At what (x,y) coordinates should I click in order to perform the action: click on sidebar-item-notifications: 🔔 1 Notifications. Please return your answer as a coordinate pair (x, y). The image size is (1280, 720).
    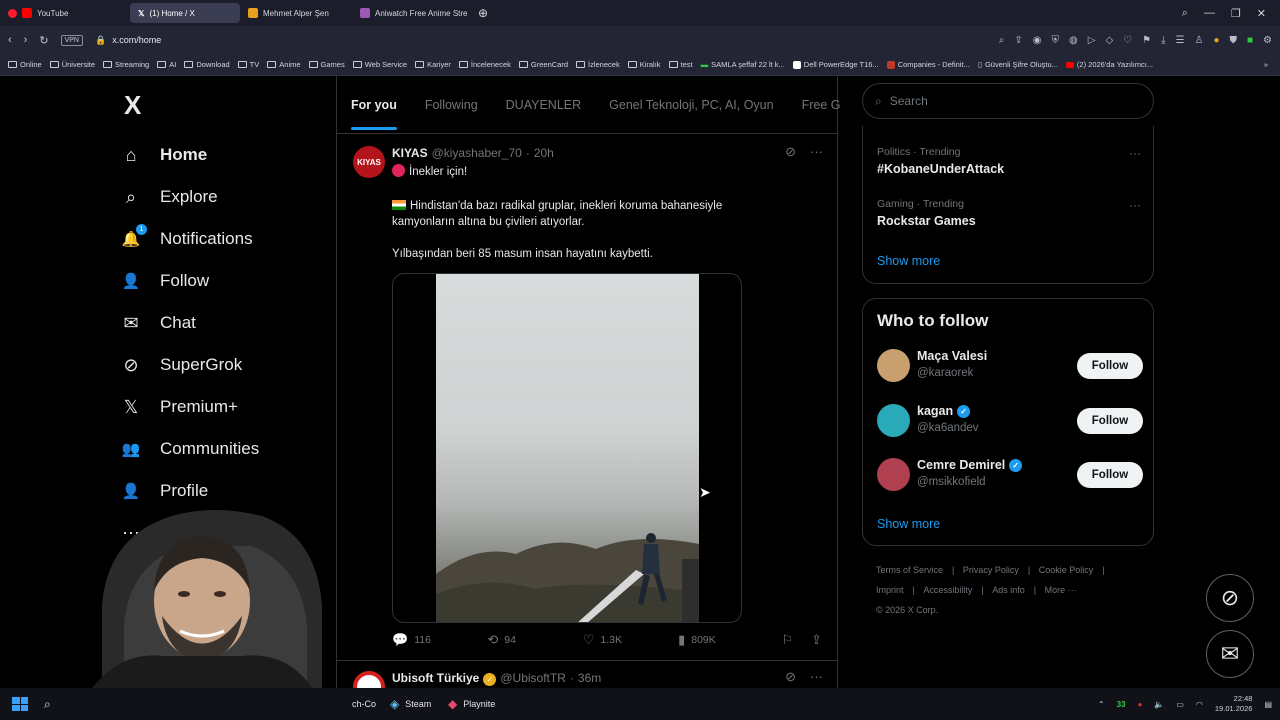
    Looking at the image, I should click on (189, 239).